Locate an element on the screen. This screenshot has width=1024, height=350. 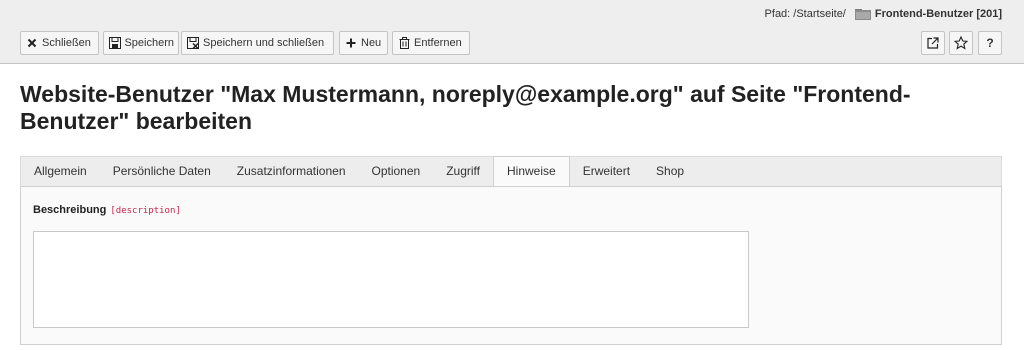
tab-zugriff: Zugriff is located at coordinates (463, 171).